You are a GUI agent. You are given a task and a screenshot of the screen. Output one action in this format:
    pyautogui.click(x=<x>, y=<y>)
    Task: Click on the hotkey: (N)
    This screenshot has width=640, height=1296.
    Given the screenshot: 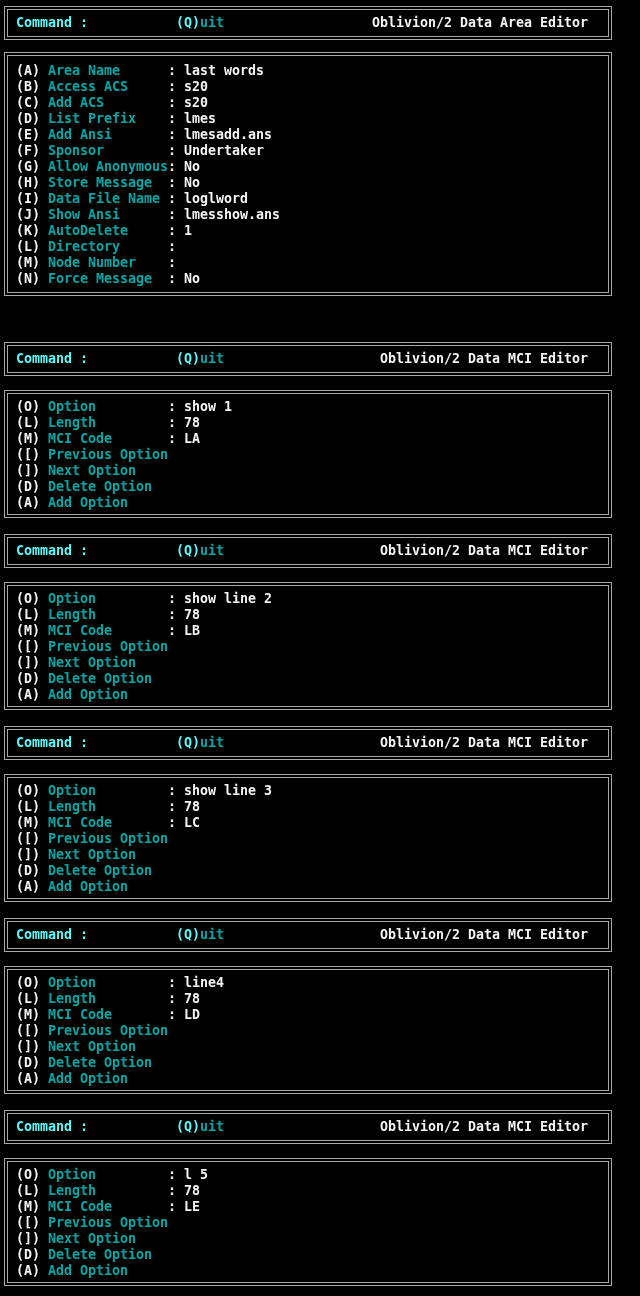 What is the action you would take?
    pyautogui.click(x=32, y=279)
    